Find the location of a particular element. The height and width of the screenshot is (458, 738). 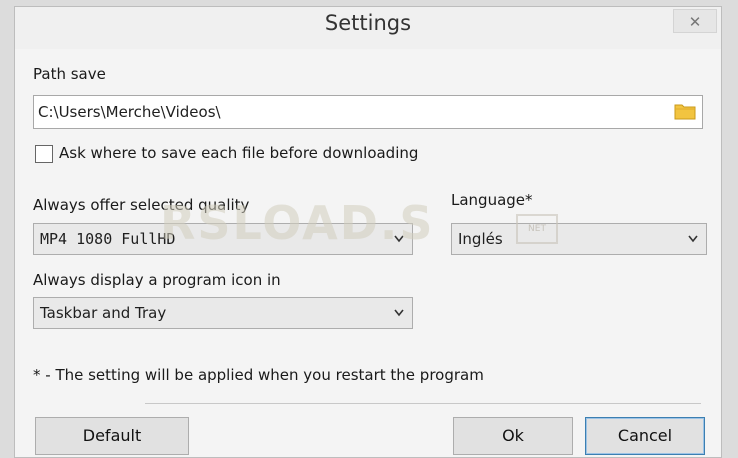

language-label: Language* is located at coordinates (492, 200).